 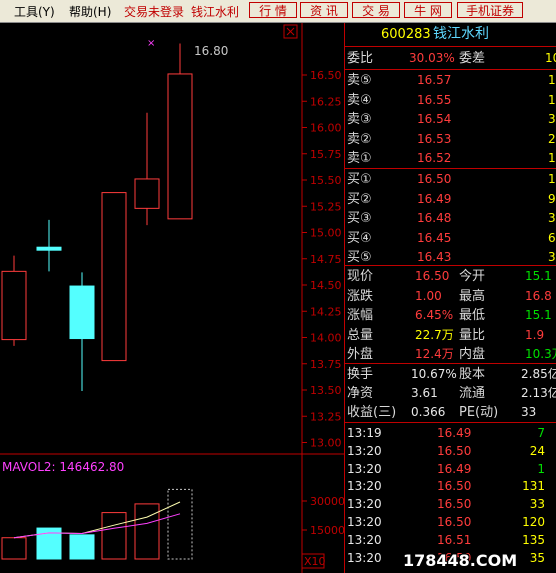 I want to click on stat-label: 涨跌, so click(x=360, y=296).